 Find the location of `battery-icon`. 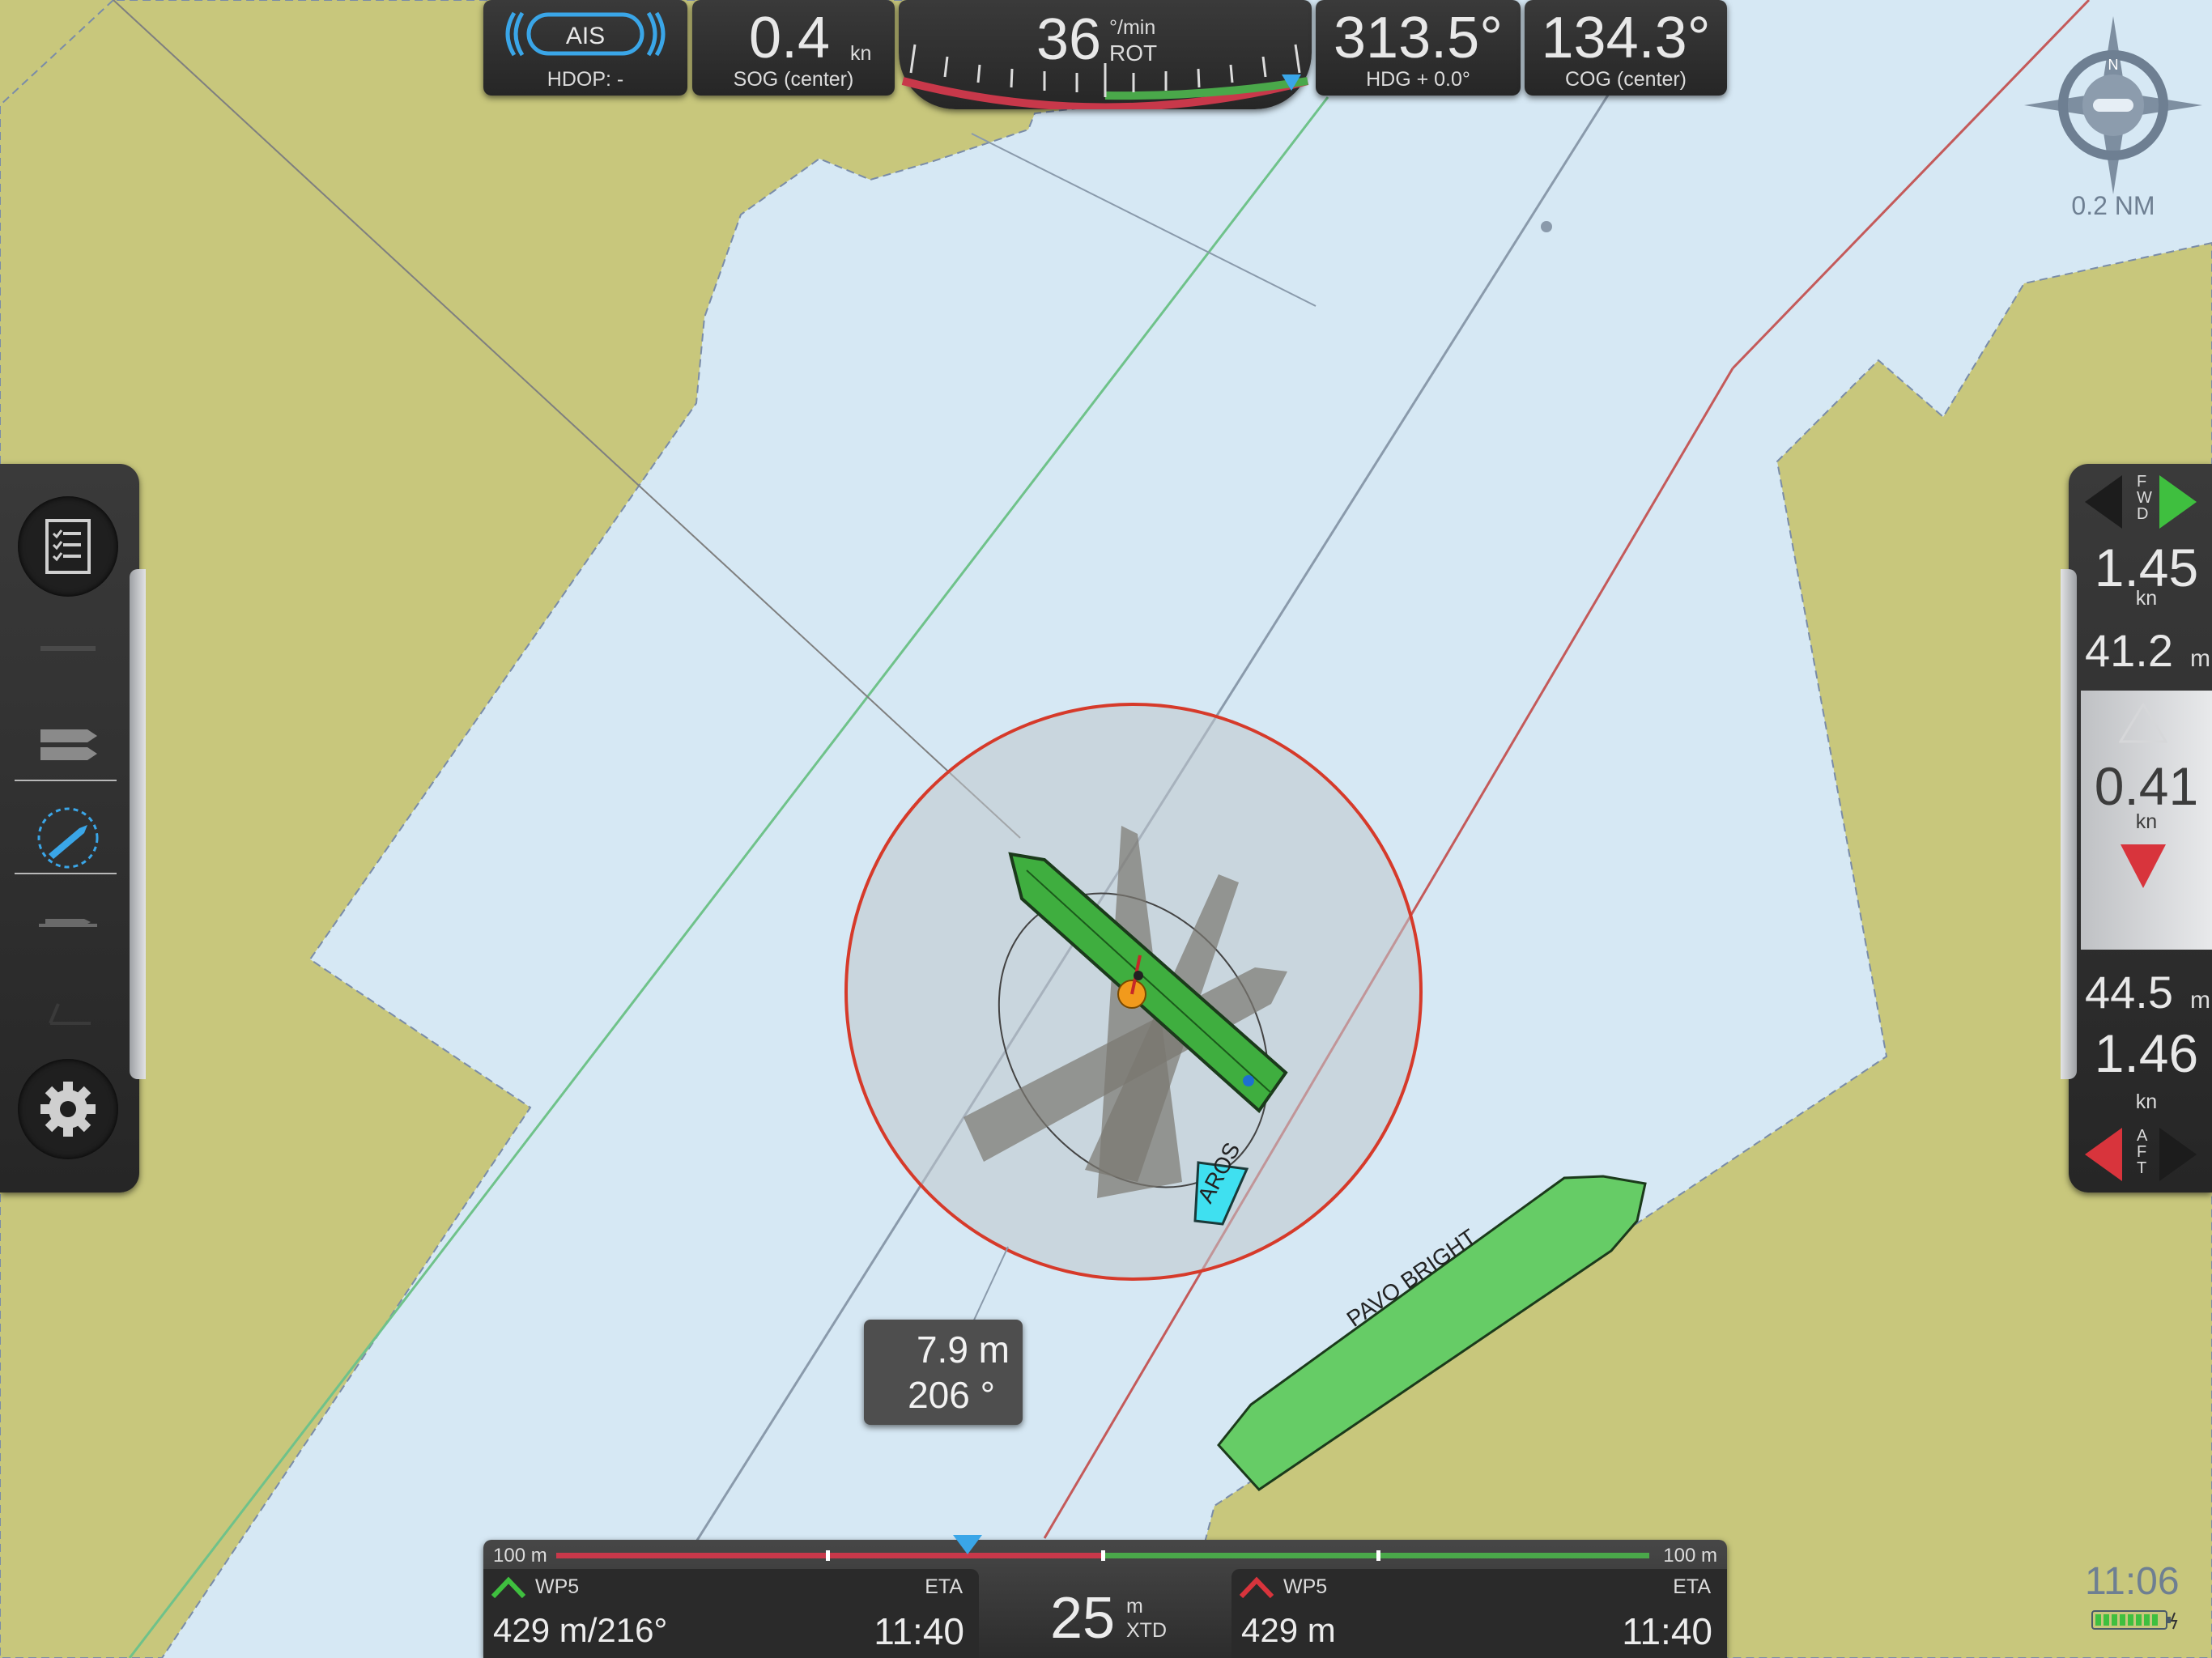

battery-icon is located at coordinates (2134, 1620).